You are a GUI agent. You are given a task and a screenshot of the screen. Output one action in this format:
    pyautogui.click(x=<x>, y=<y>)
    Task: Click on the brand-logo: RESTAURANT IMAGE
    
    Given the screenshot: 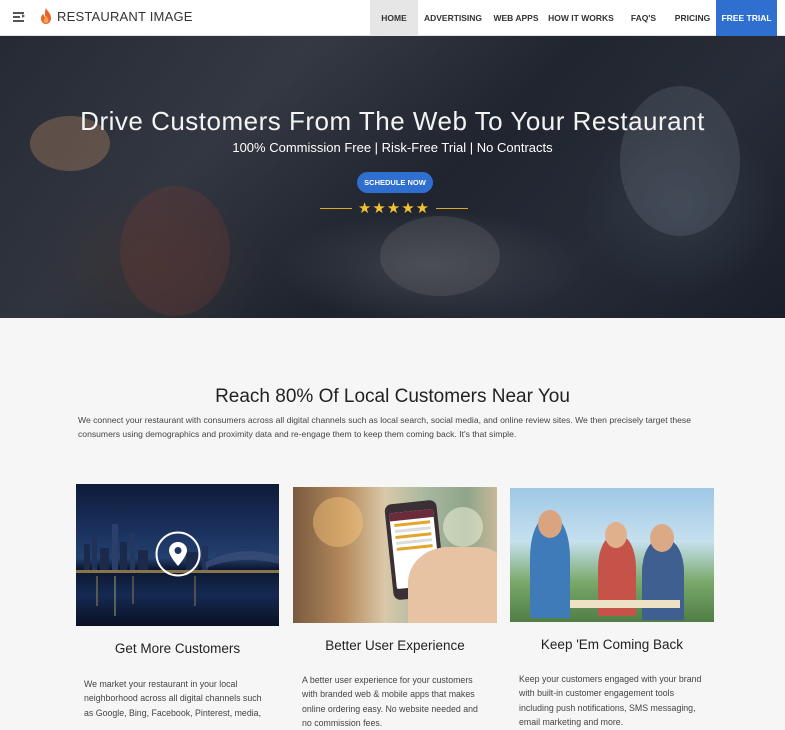 What is the action you would take?
    pyautogui.click(x=116, y=16)
    